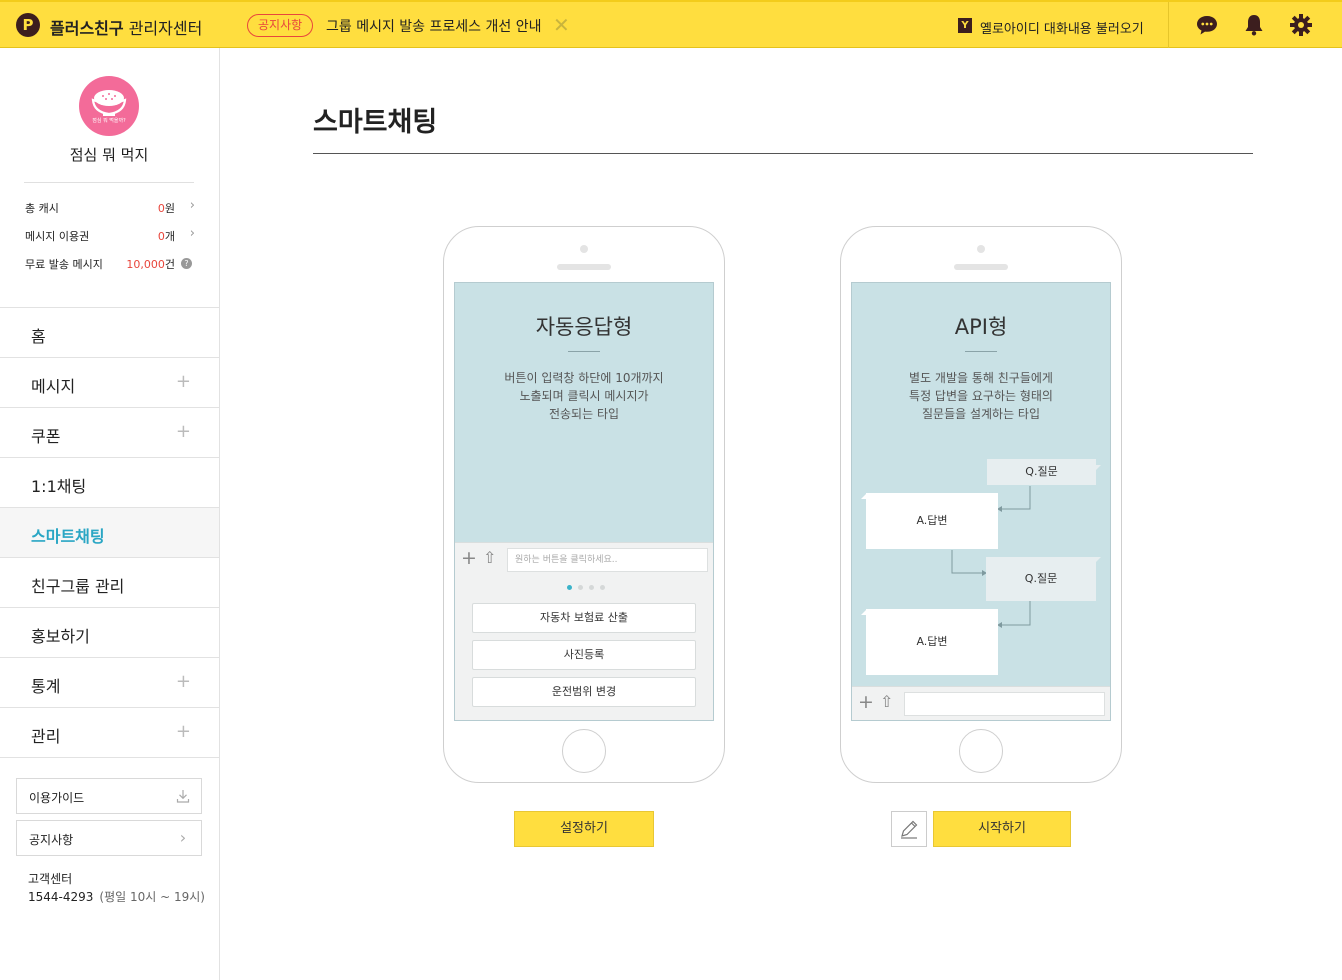 Image resolution: width=1342 pixels, height=980 pixels. What do you see at coordinates (109, 733) in the screenshot?
I see `sidebar-item-manage: 관리 +` at bounding box center [109, 733].